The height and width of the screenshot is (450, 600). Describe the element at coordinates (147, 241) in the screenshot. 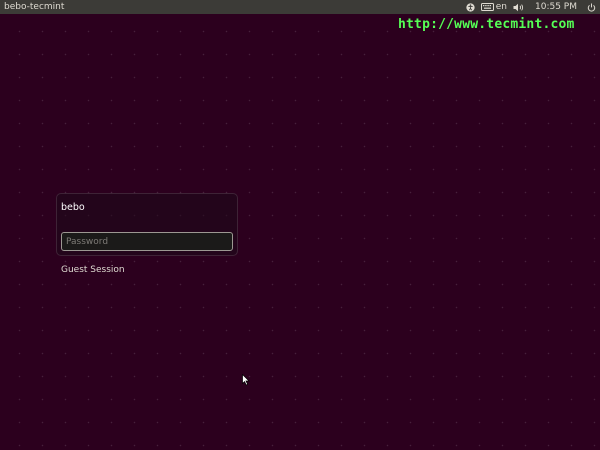

I see `password-input` at that location.